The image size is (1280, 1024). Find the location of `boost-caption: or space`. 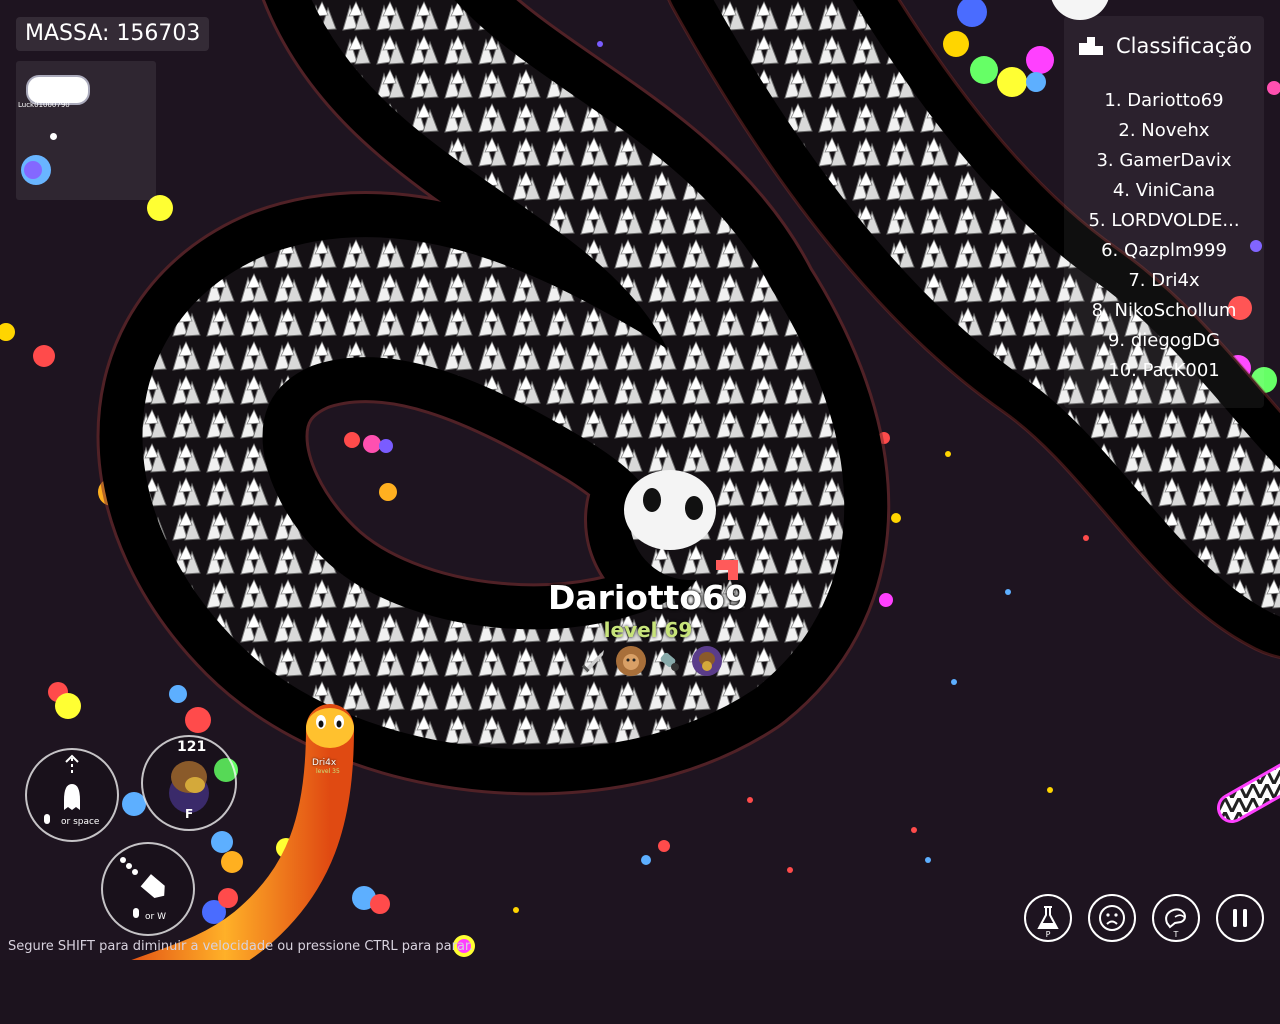

boost-caption: or space is located at coordinates (80, 822).